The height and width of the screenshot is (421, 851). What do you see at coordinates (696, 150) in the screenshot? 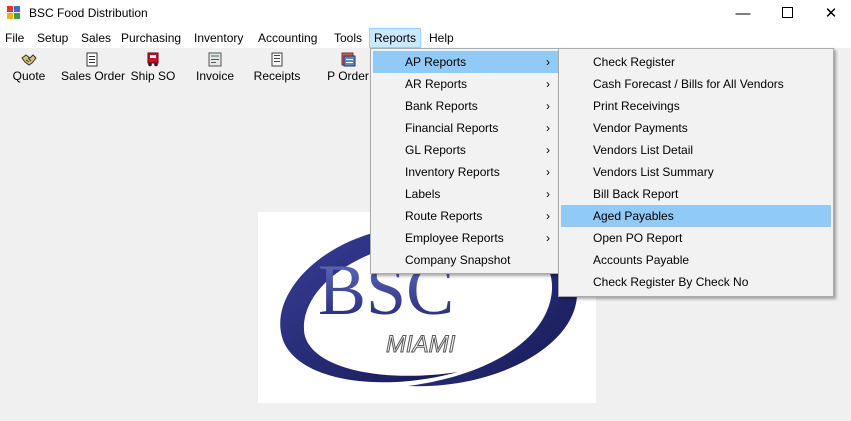
I see `menu-item-vendors-list-detail: Vendors List Detail` at bounding box center [696, 150].